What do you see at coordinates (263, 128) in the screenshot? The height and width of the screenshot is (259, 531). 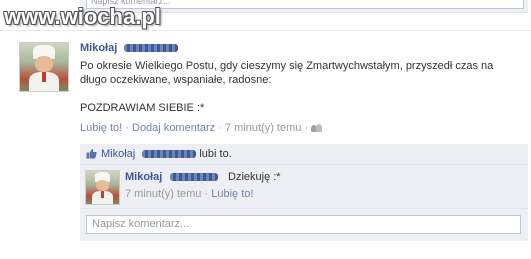 I see `post-timestamp: 7 minut(y) temu` at bounding box center [263, 128].